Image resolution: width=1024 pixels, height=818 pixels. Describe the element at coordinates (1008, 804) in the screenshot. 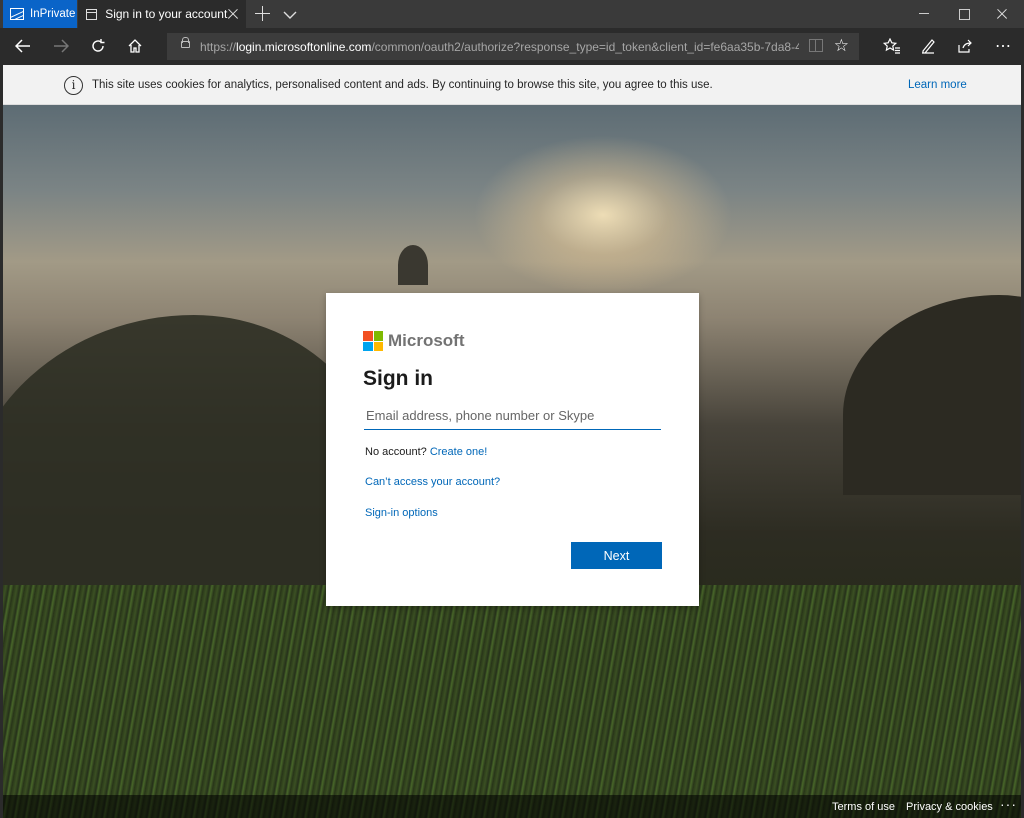

I see `footer-more-icon: ···` at that location.